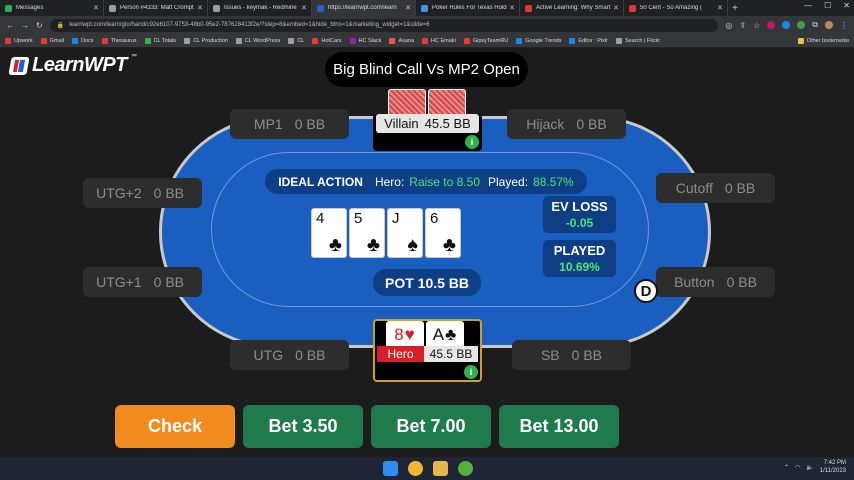 This screenshot has width=854, height=480. I want to click on browser-tab: Messages ✕, so click(52, 8).